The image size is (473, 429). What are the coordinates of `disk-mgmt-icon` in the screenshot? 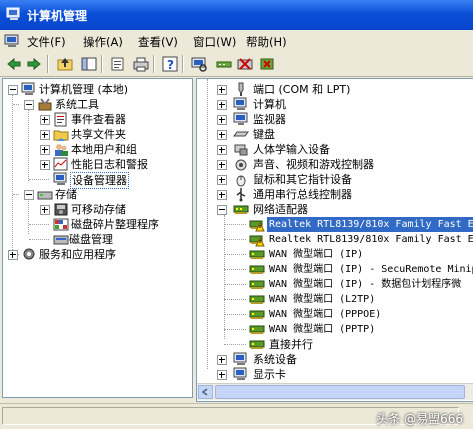 It's located at (61, 239).